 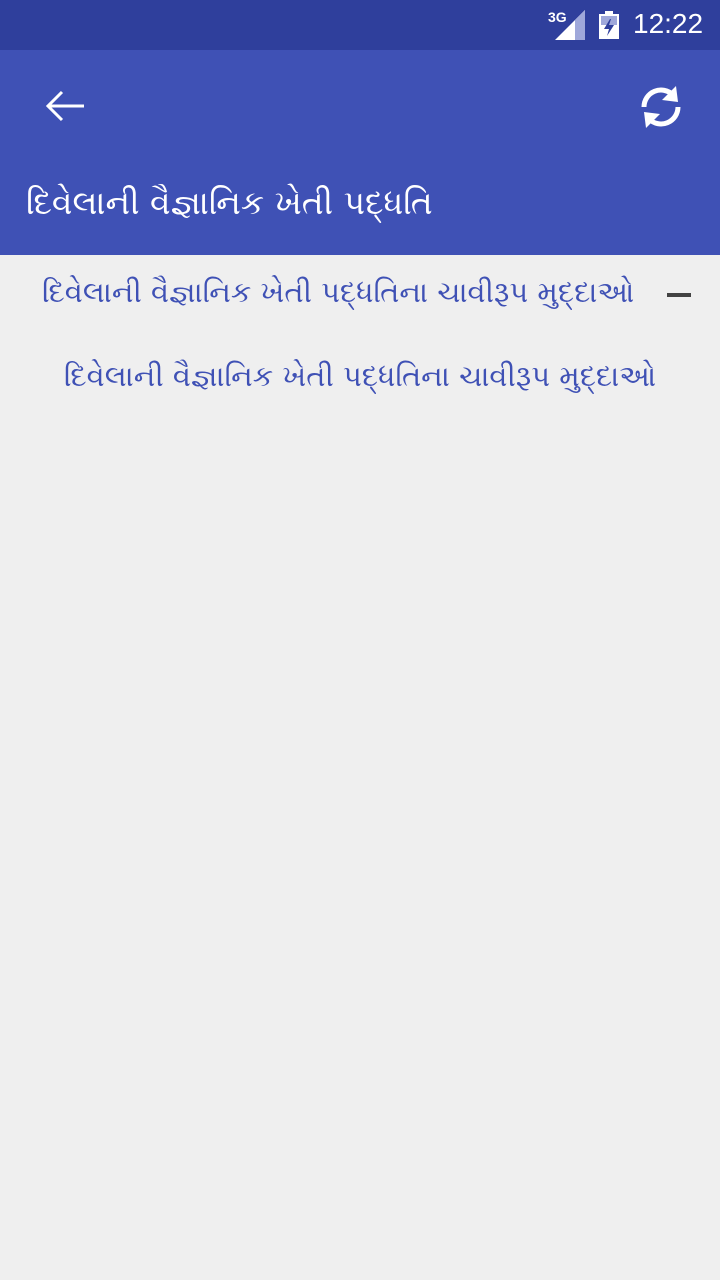 What do you see at coordinates (229, 202) in the screenshot?
I see `page-title: દિવેલાની વૈજ્ઞાનિક ખેતી પદ્ધતિ` at bounding box center [229, 202].